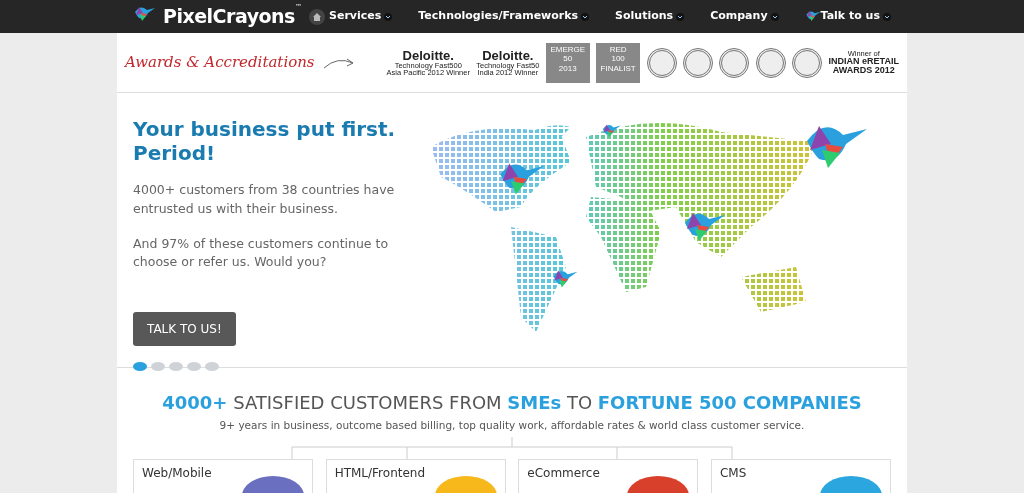 The height and width of the screenshot is (493, 1024). I want to click on talk-button: TALK TO US!, so click(184, 329).